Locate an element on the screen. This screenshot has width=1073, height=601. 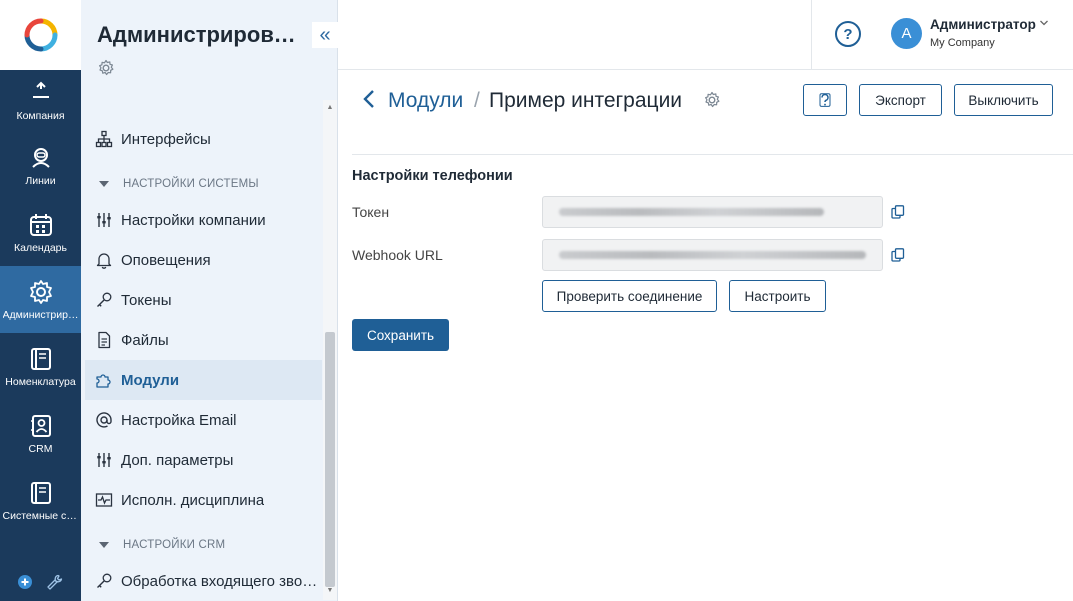
logo-icon is located at coordinates (40, 35).